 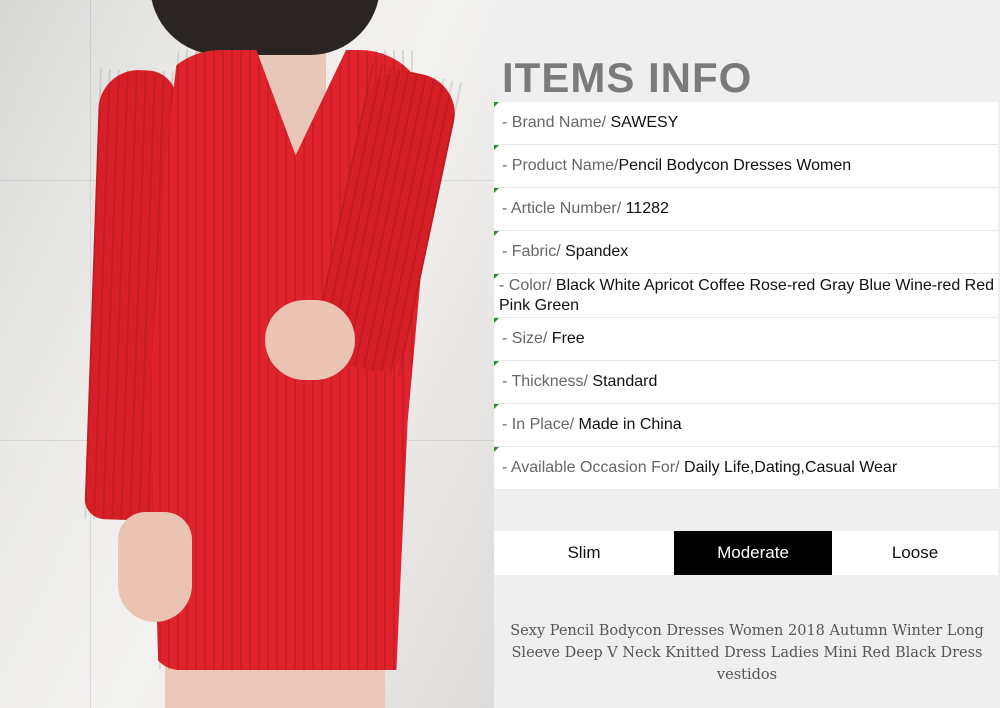 What do you see at coordinates (746, 382) in the screenshot?
I see `info-row-thickness: - Thickness/ Standard` at bounding box center [746, 382].